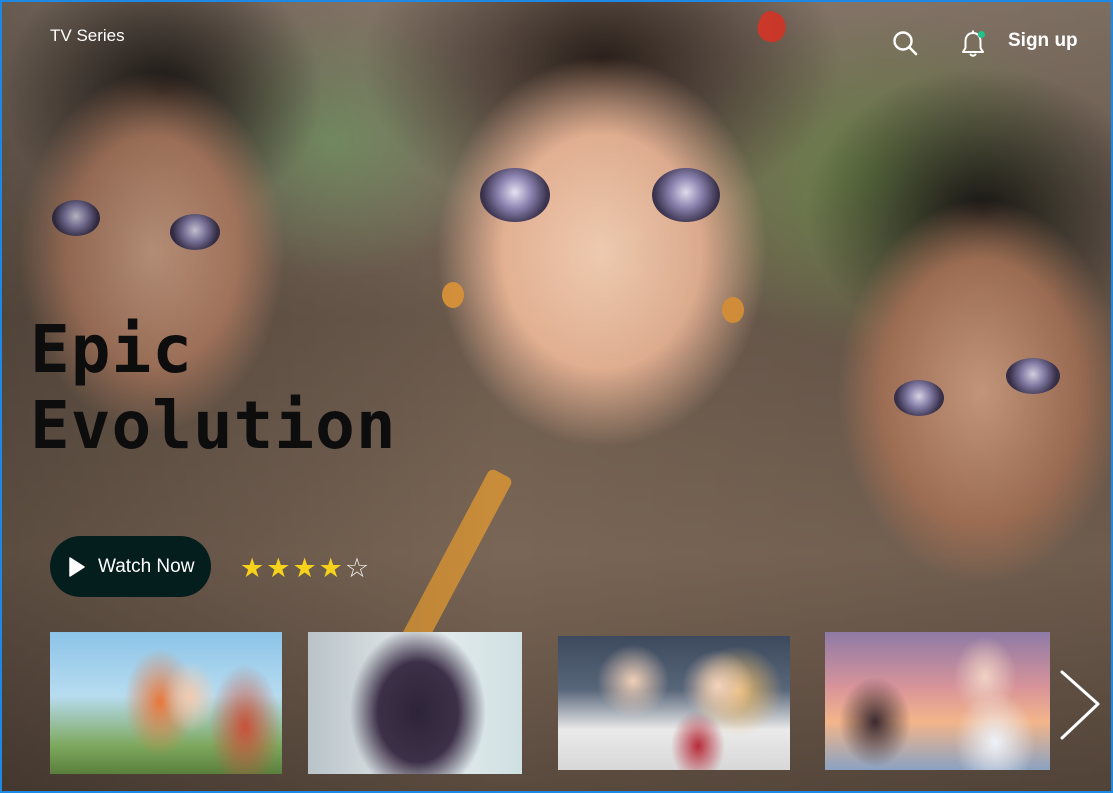 This screenshot has height=793, width=1113. I want to click on carousel-next-button, so click(1079, 706).